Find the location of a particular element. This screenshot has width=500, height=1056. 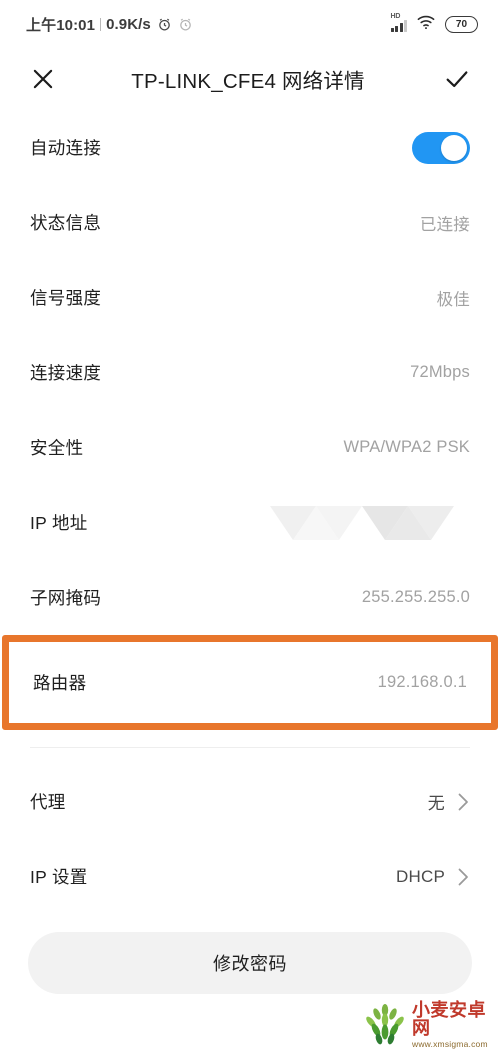

site-watermark: 小麦安卓网 www.xmsigma.com is located at coordinates (427, 1025).